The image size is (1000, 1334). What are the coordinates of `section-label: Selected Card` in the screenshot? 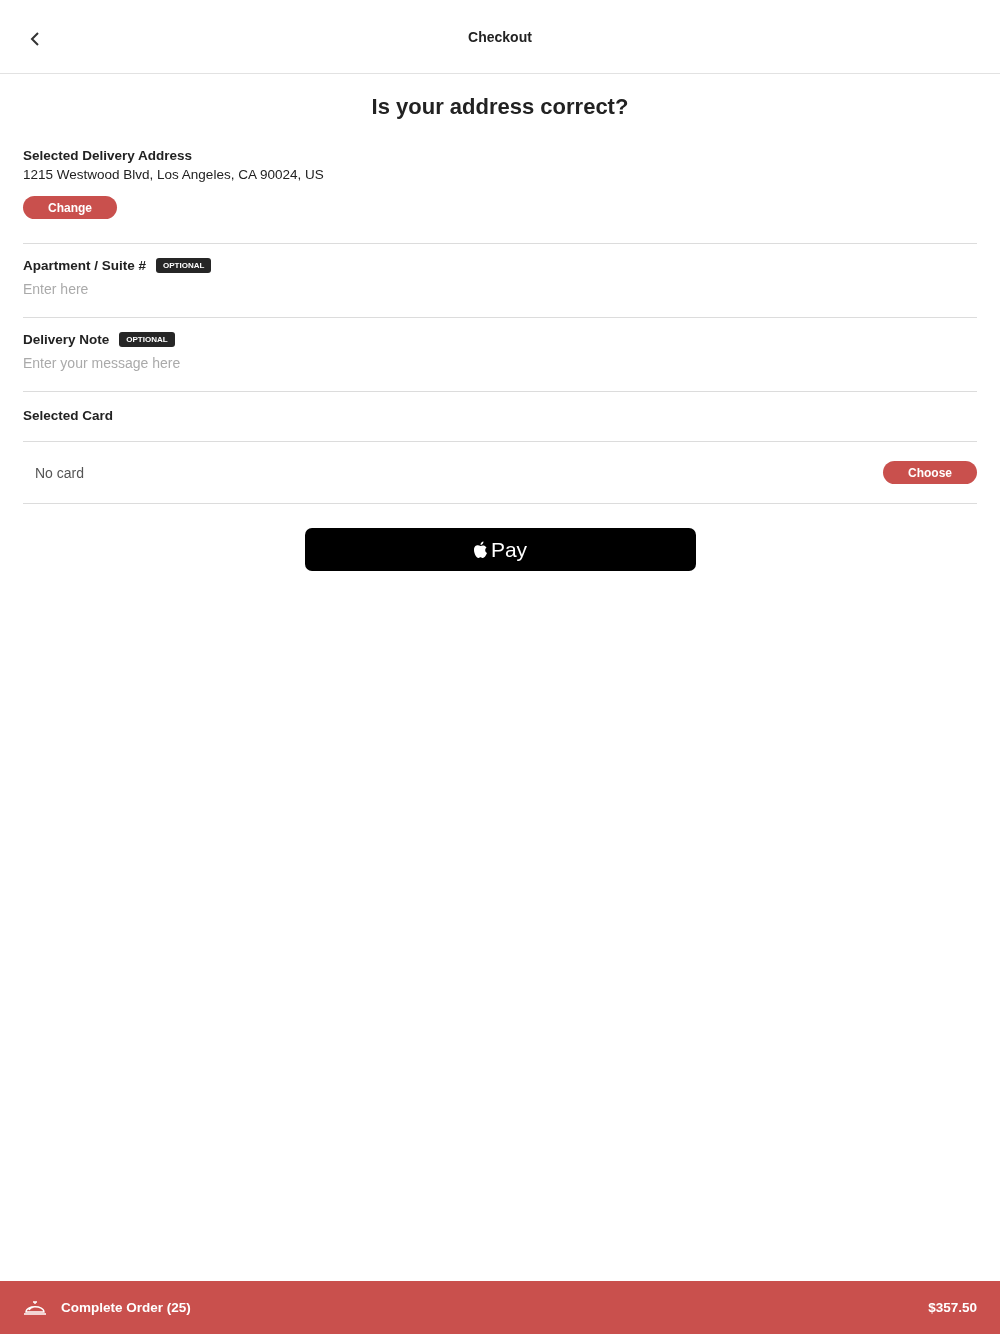 It's located at (68, 415).